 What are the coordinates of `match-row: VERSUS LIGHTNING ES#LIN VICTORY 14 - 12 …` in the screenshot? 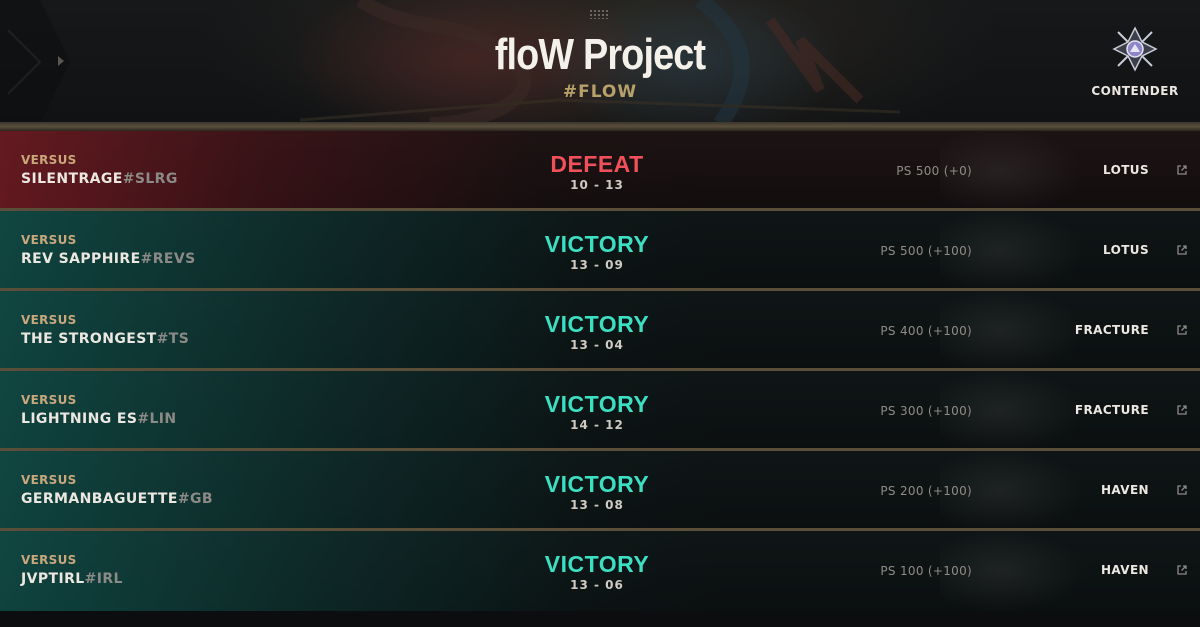 It's located at (600, 411).